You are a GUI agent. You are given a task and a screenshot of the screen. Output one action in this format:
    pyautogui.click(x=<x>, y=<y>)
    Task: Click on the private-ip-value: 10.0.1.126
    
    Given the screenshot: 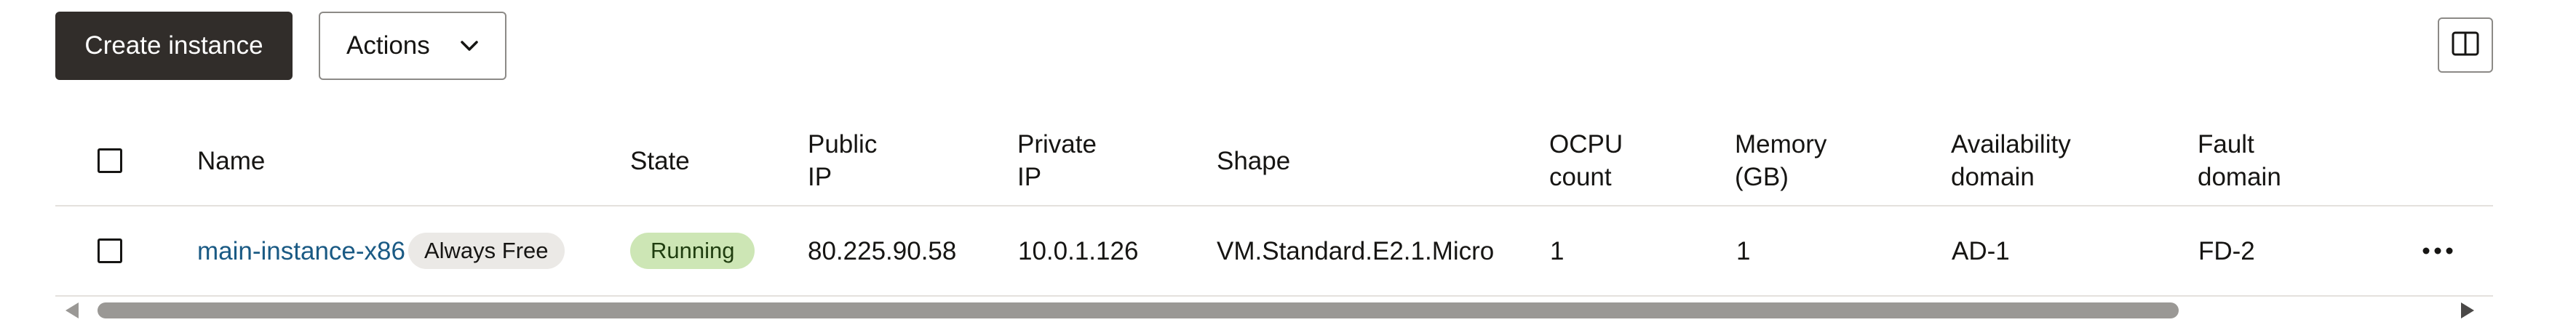 What is the action you would take?
    pyautogui.click(x=1078, y=251)
    